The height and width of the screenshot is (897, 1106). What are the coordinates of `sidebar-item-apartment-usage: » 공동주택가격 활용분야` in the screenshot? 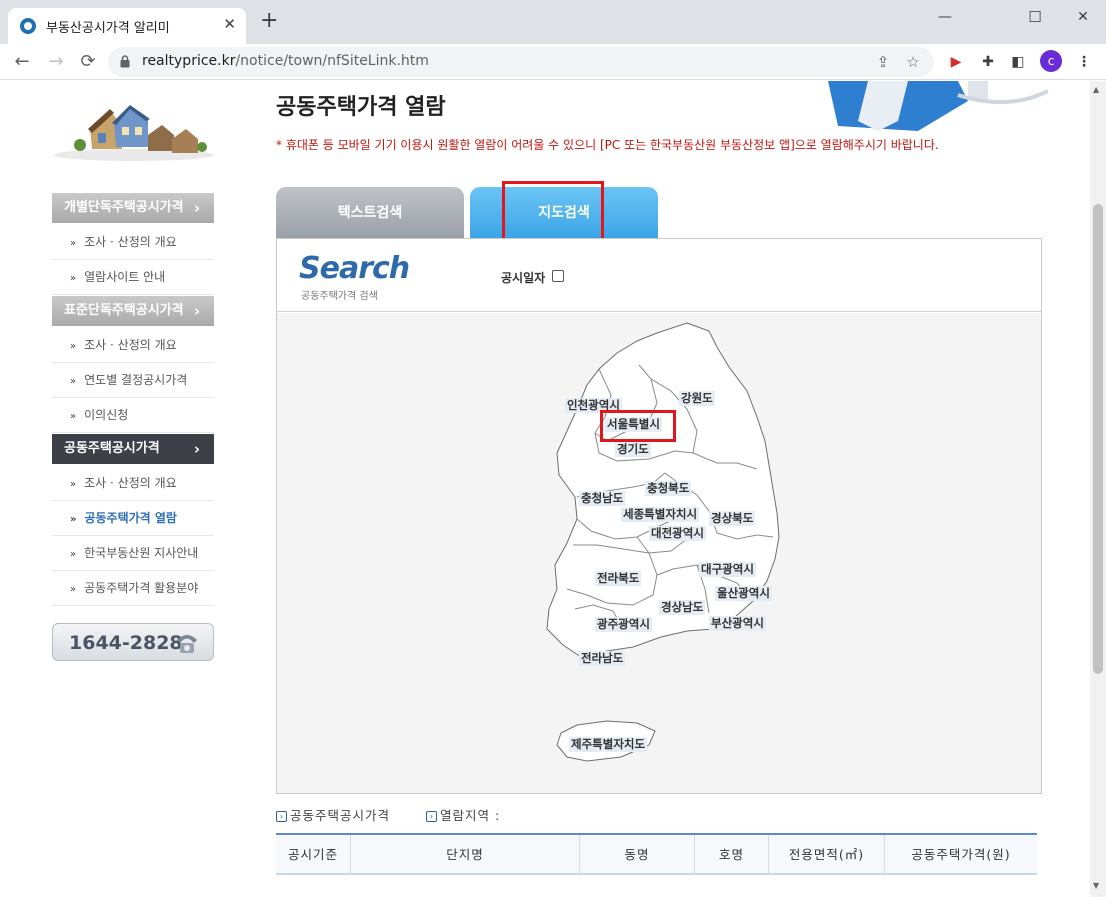 It's located at (133, 588).